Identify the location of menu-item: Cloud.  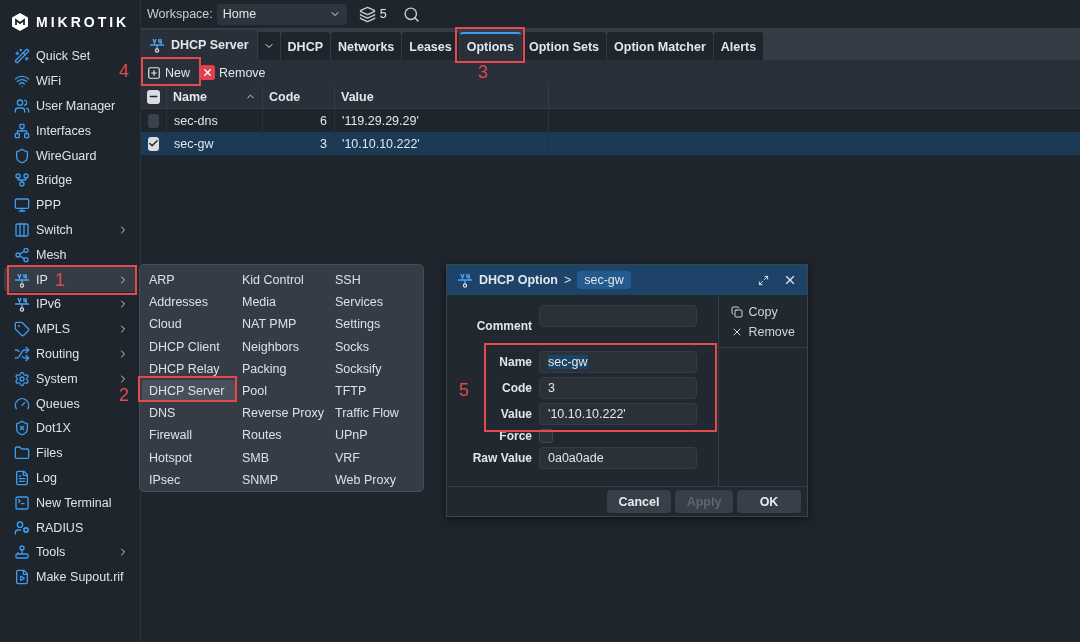
(188, 324).